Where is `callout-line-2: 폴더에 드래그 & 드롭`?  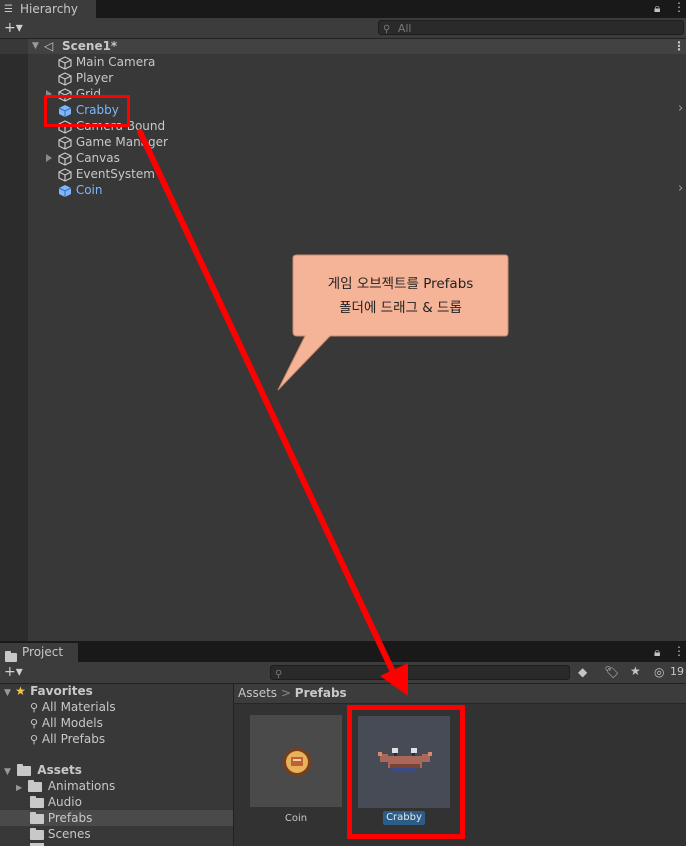
callout-line-2: 폴더에 드래그 & 드롭 is located at coordinates (400, 308).